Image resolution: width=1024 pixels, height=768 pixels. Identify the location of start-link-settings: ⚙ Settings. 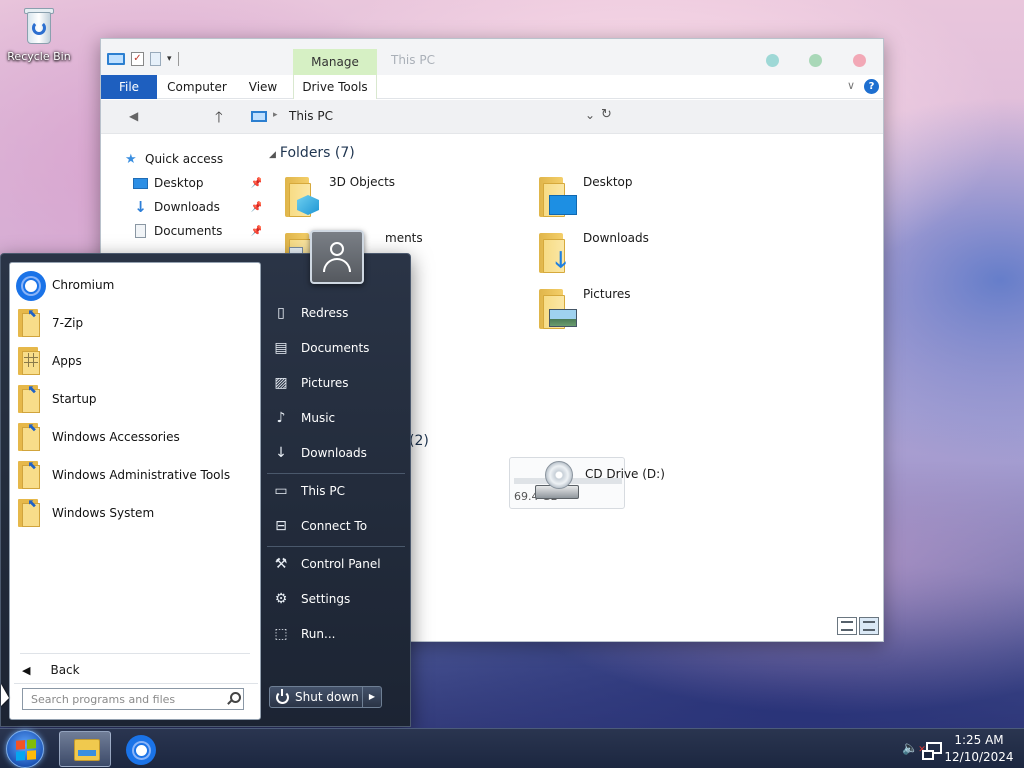
(337, 599).